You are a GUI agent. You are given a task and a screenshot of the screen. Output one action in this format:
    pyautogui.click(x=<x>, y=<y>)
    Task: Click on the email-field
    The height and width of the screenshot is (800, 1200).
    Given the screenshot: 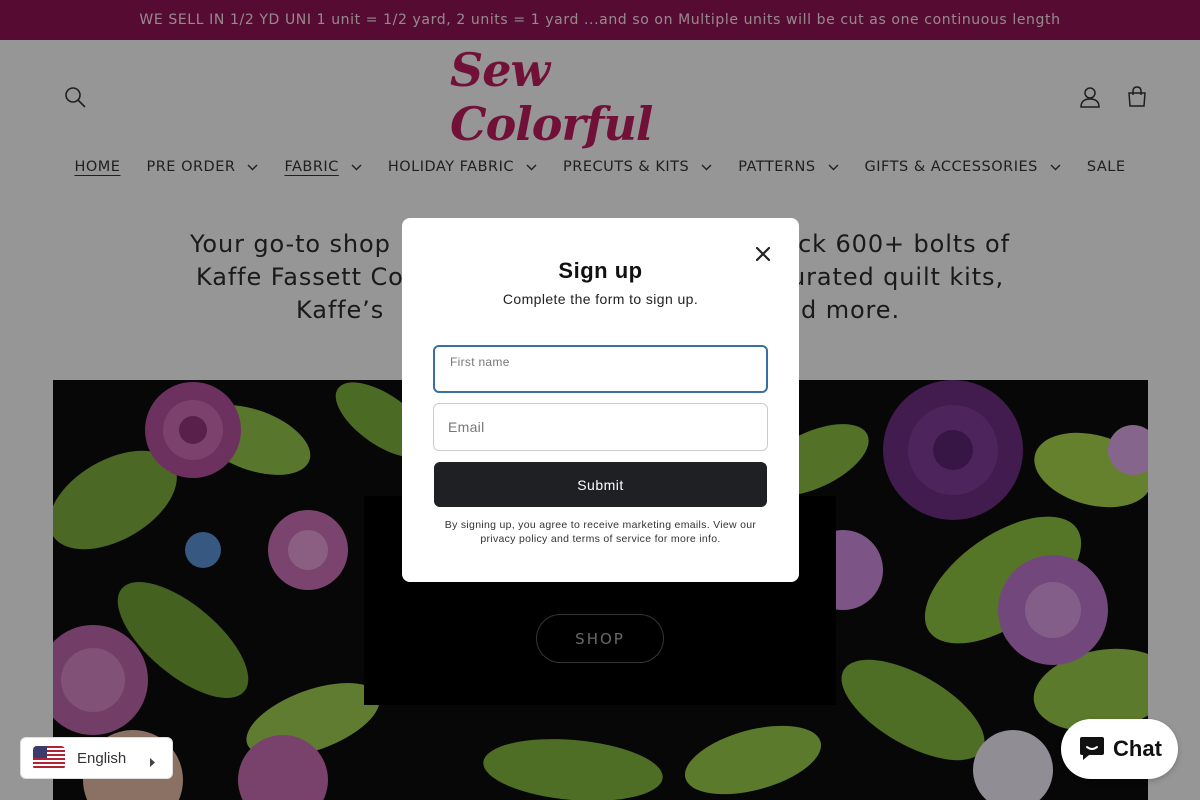 What is the action you would take?
    pyautogui.click(x=600, y=427)
    